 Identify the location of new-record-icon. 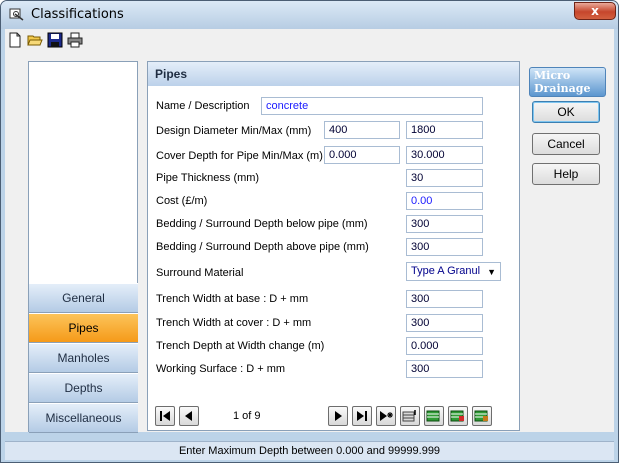
(386, 416).